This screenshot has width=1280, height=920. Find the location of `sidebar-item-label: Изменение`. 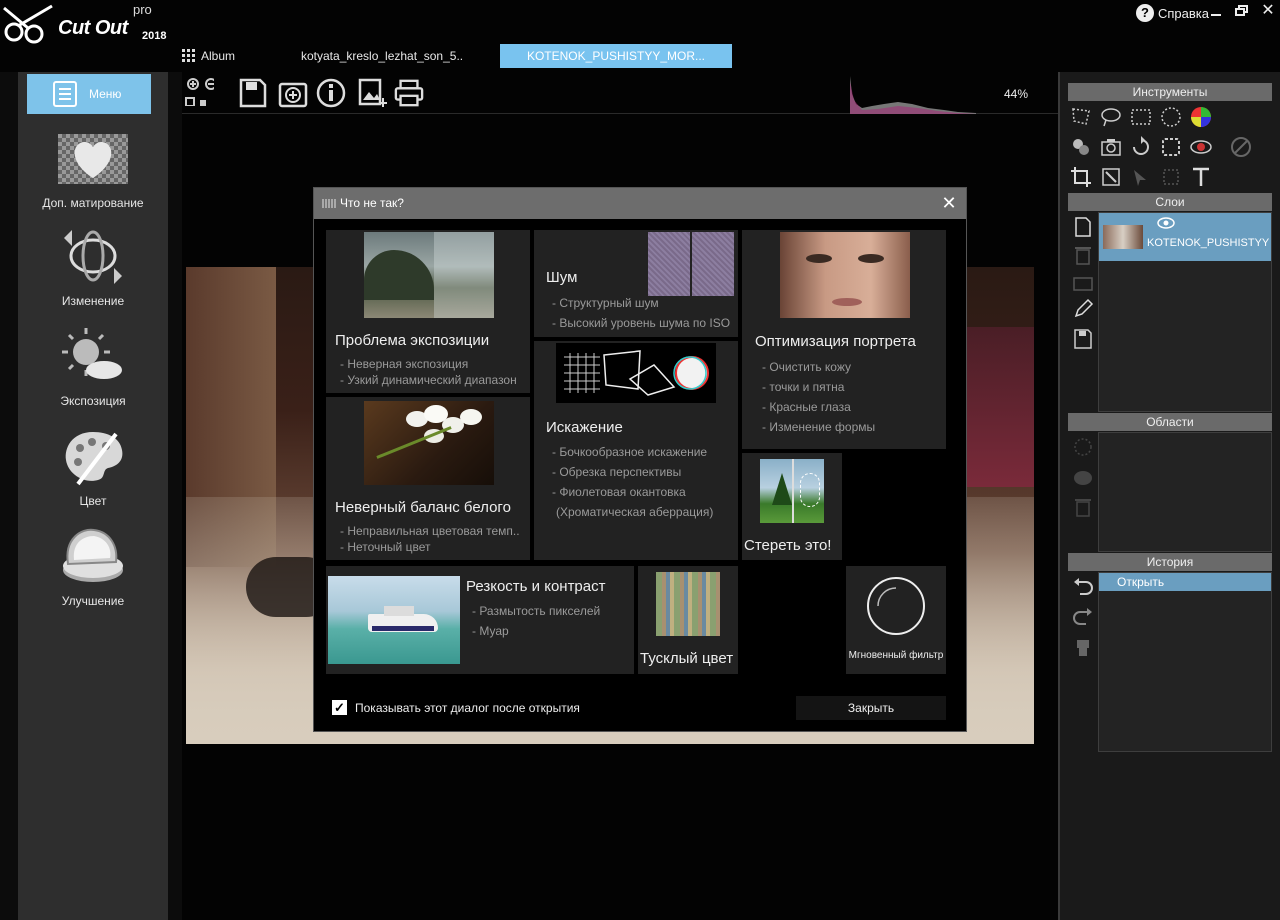

sidebar-item-label: Изменение is located at coordinates (93, 301).